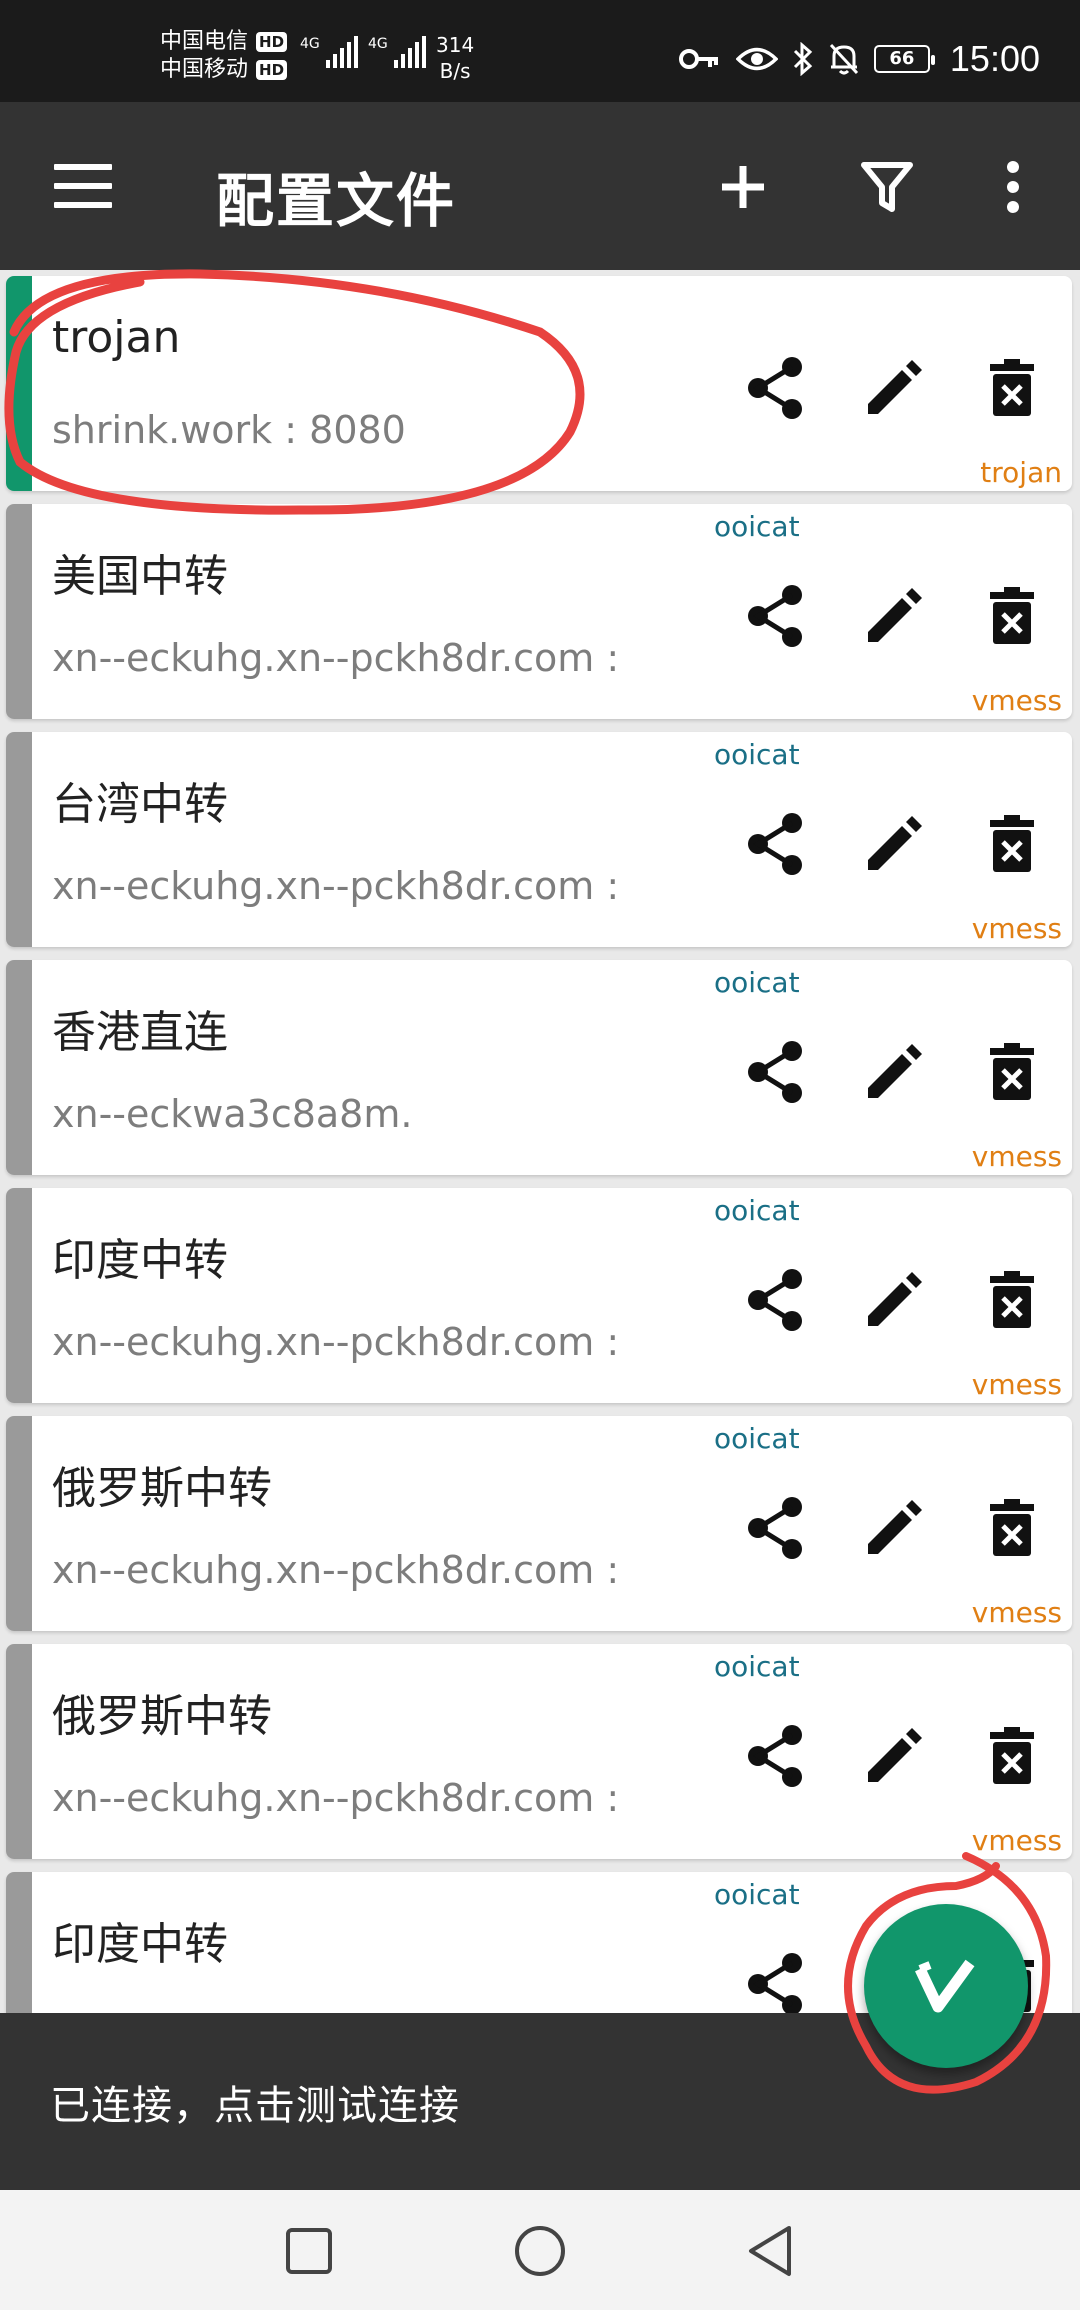 The height and width of the screenshot is (2310, 1080). Describe the element at coordinates (904, 59) in the screenshot. I see `battery-icon: 66` at that location.